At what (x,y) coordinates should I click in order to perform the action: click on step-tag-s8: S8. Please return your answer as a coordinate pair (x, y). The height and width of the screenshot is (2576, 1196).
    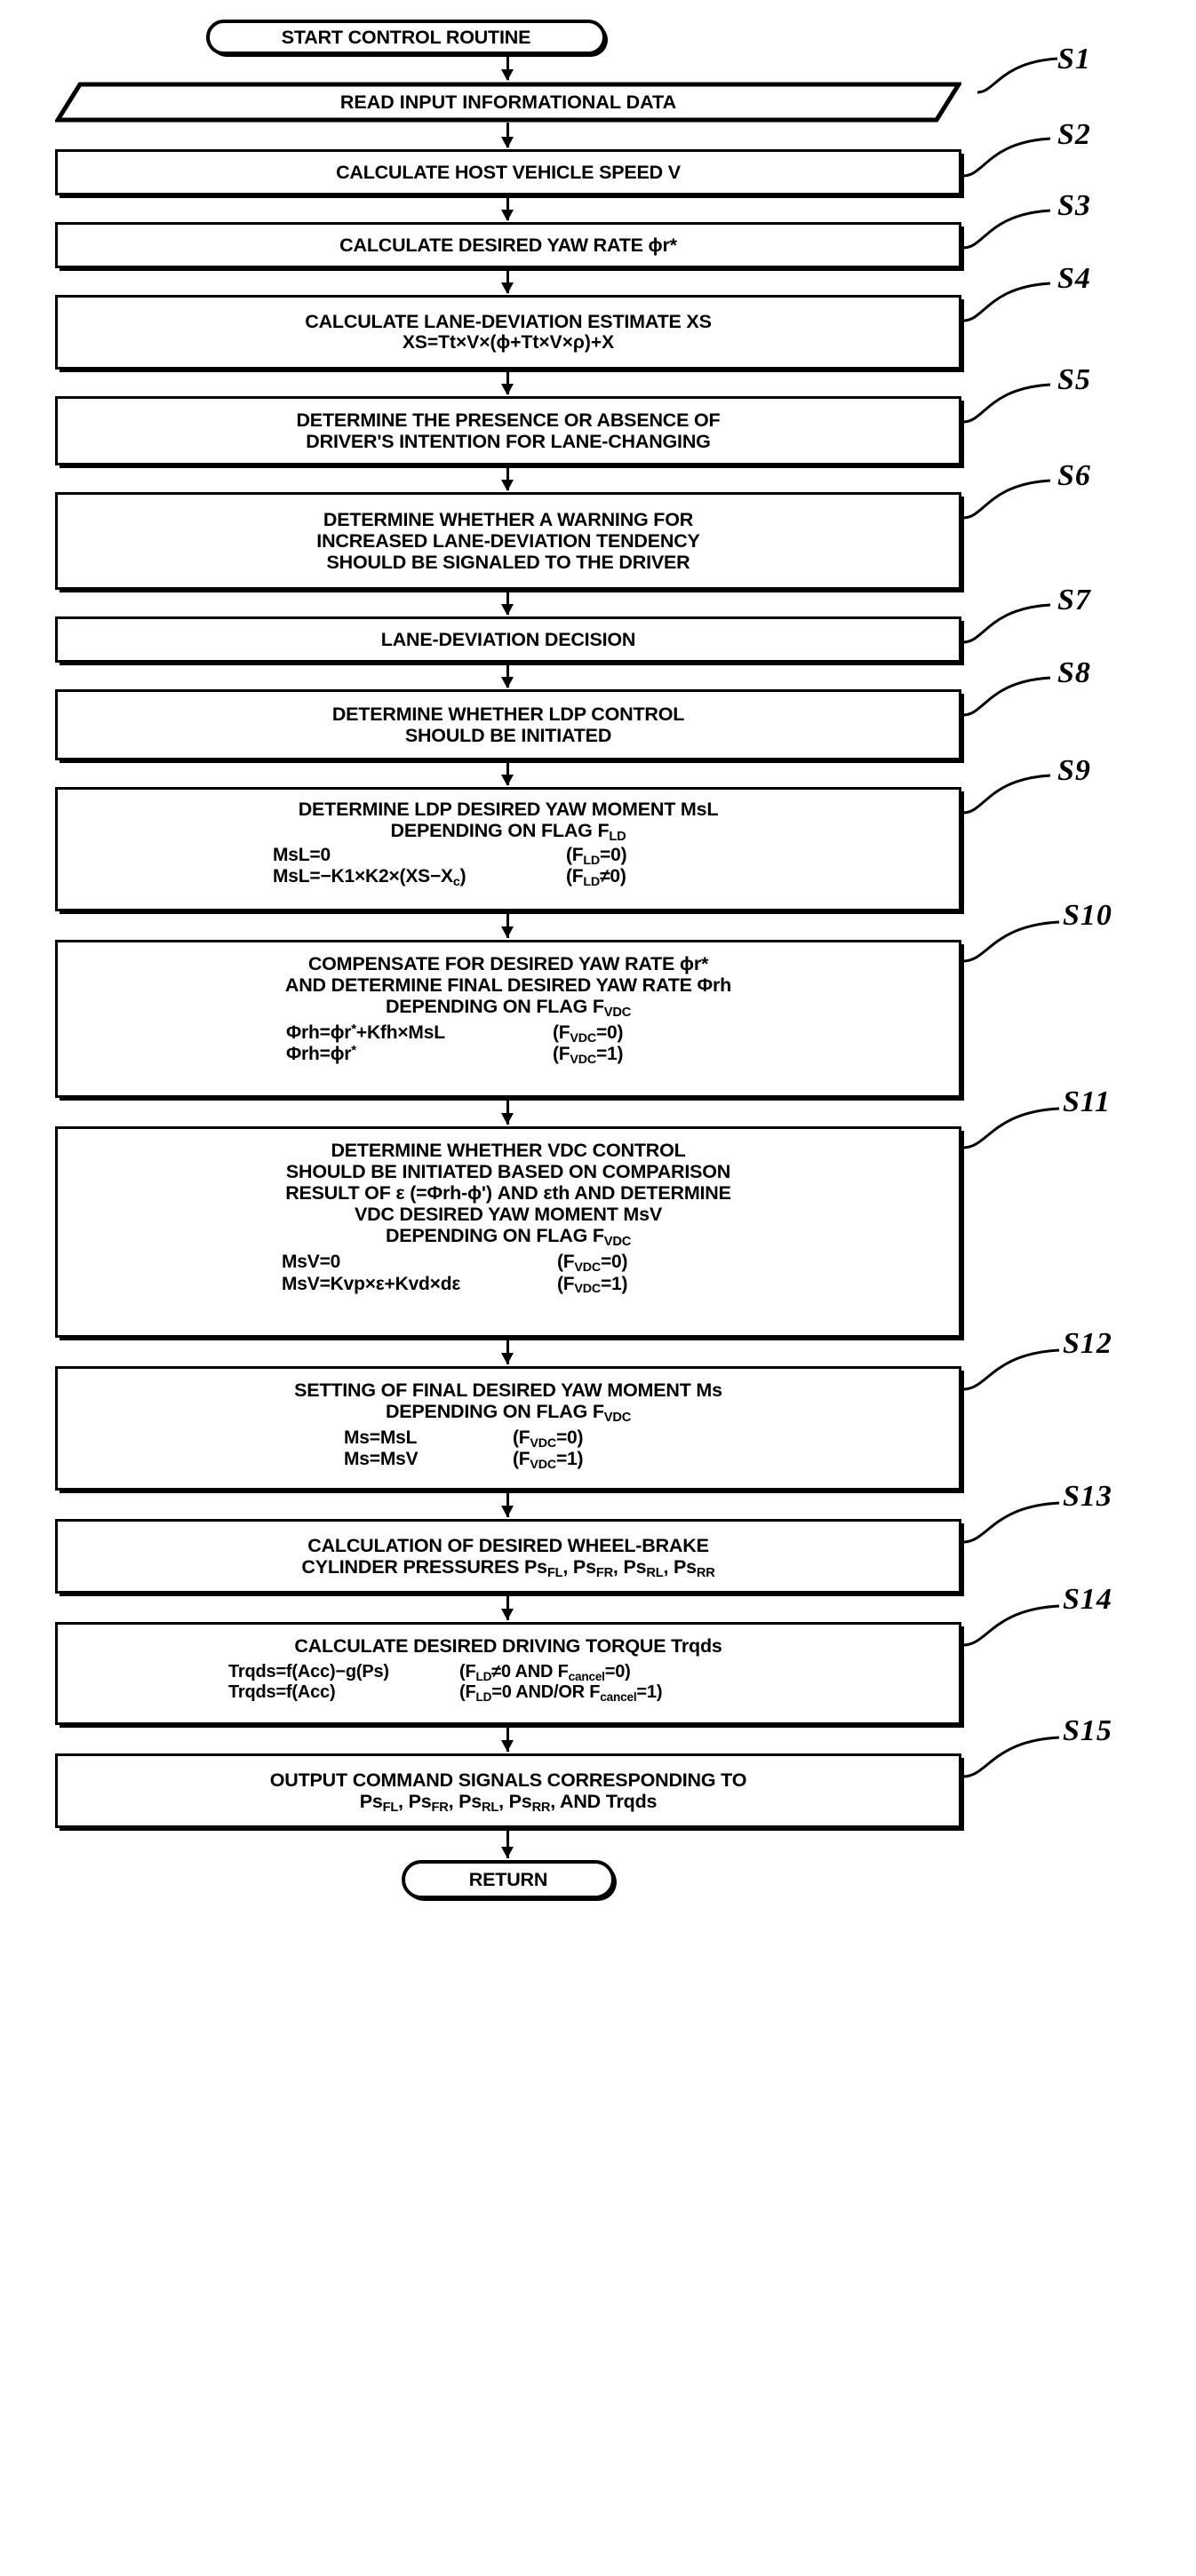
    Looking at the image, I should click on (1074, 672).